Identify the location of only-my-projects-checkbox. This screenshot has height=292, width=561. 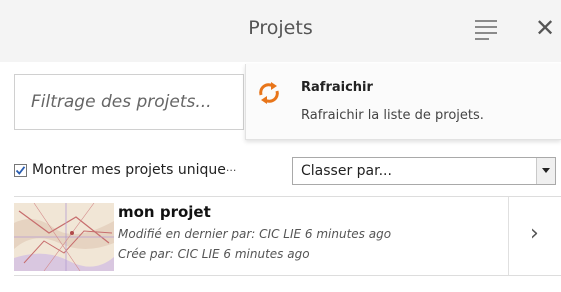
(20, 170).